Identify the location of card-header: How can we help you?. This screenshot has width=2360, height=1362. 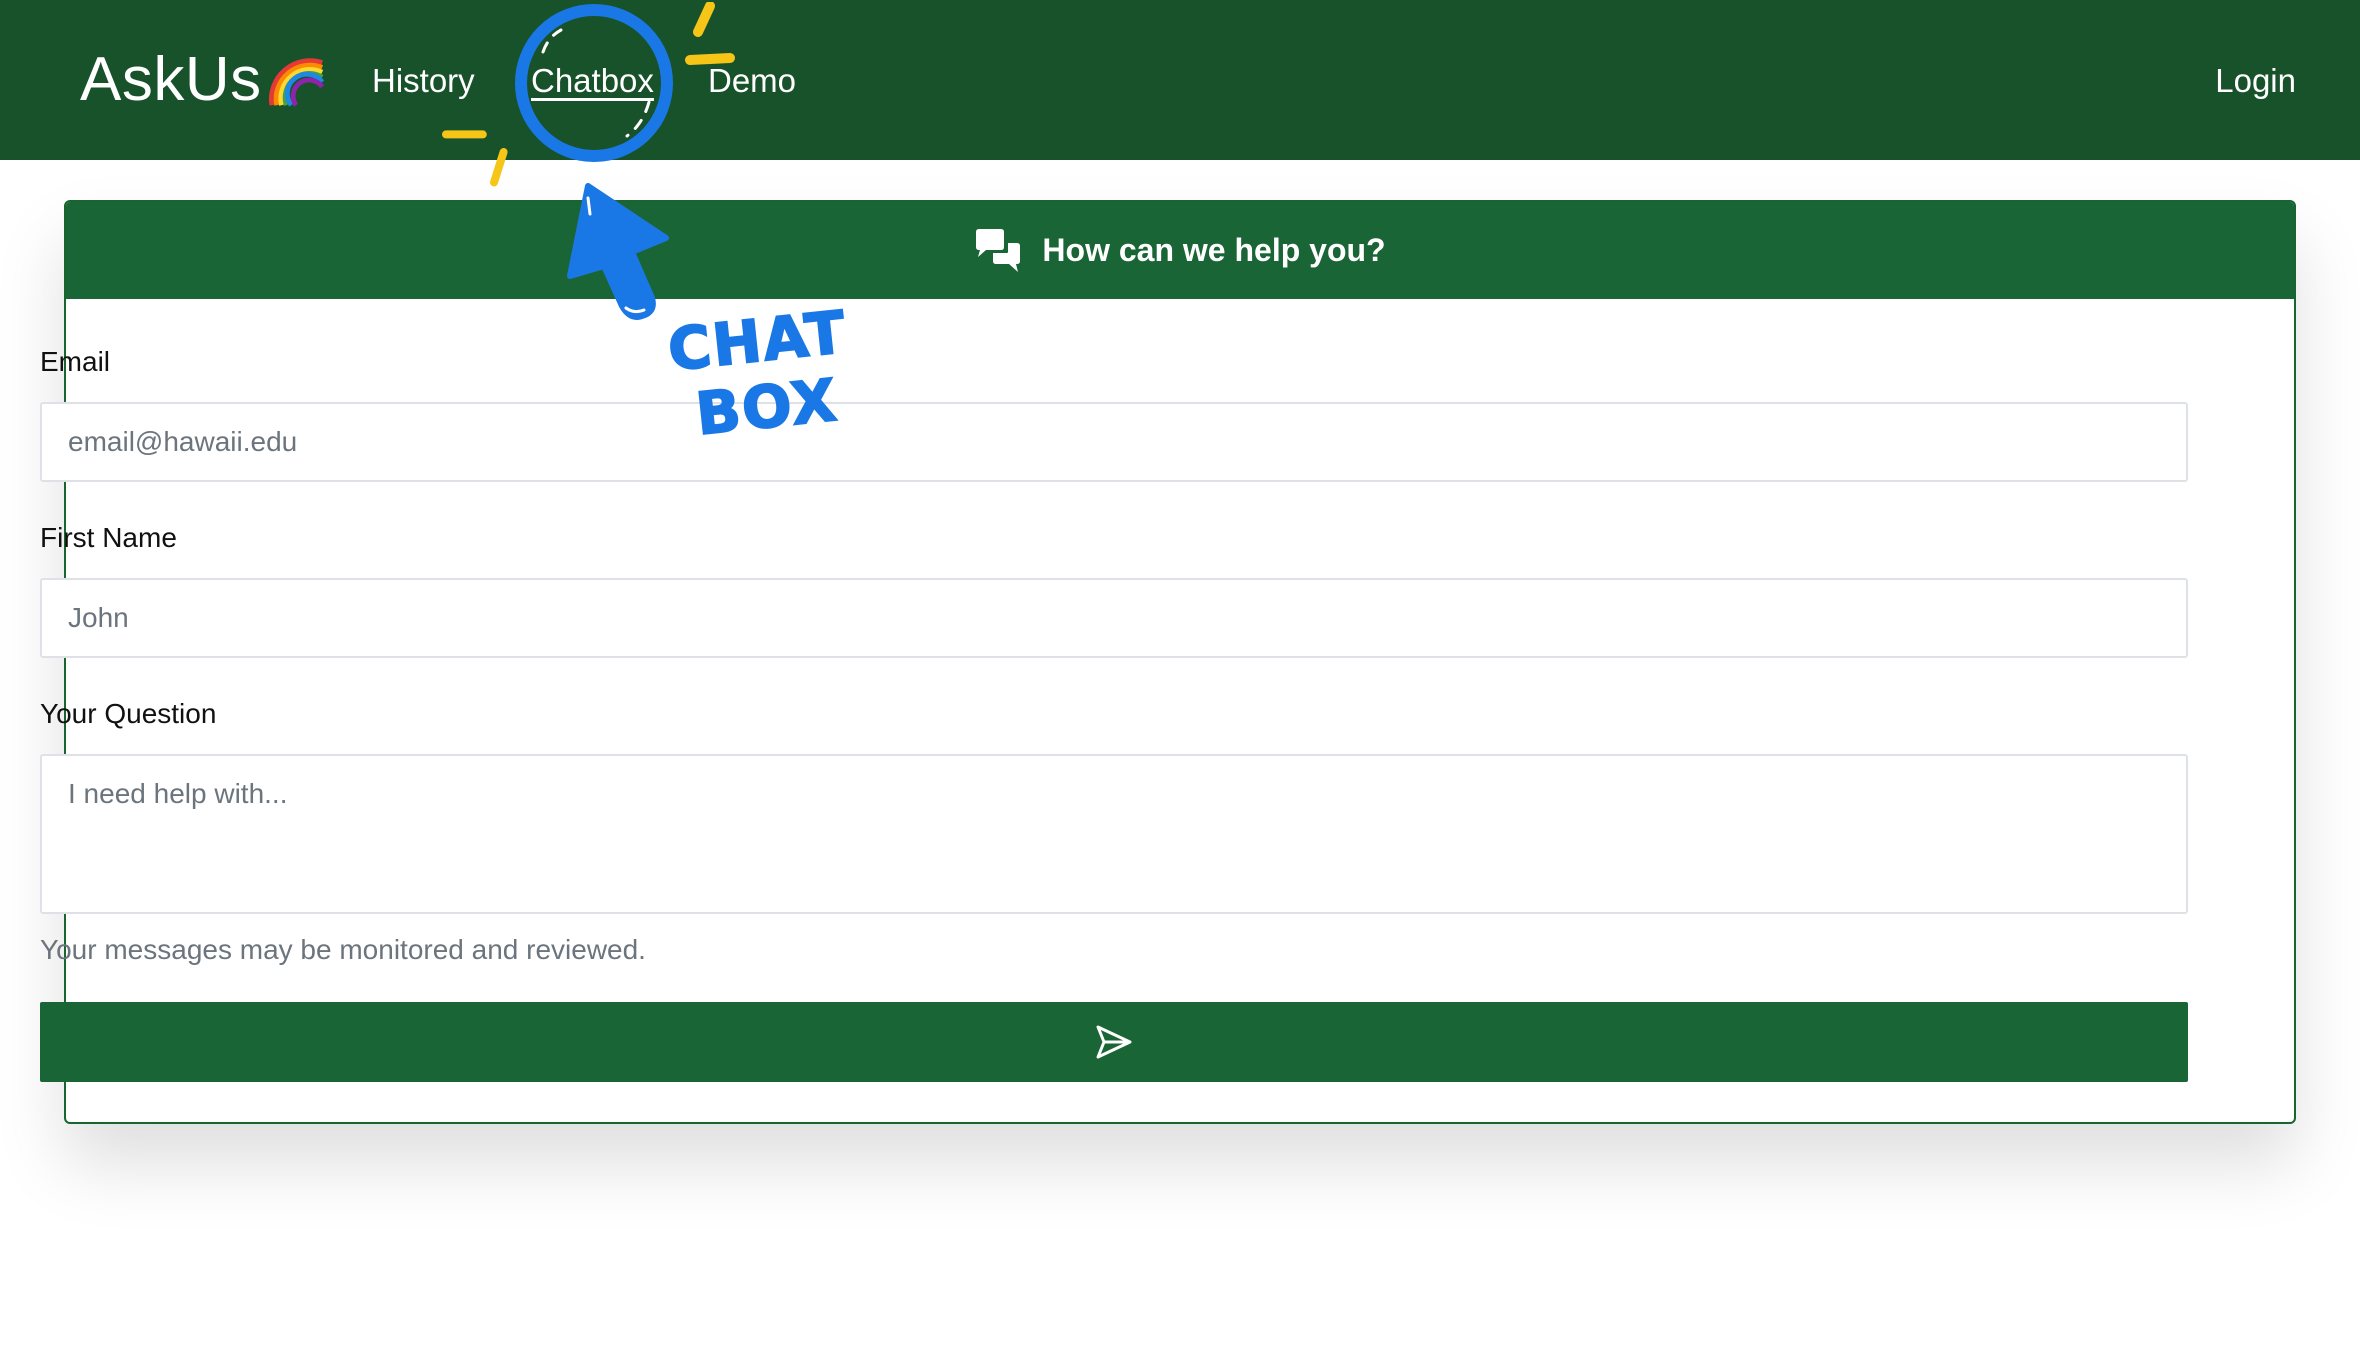
(1180, 250).